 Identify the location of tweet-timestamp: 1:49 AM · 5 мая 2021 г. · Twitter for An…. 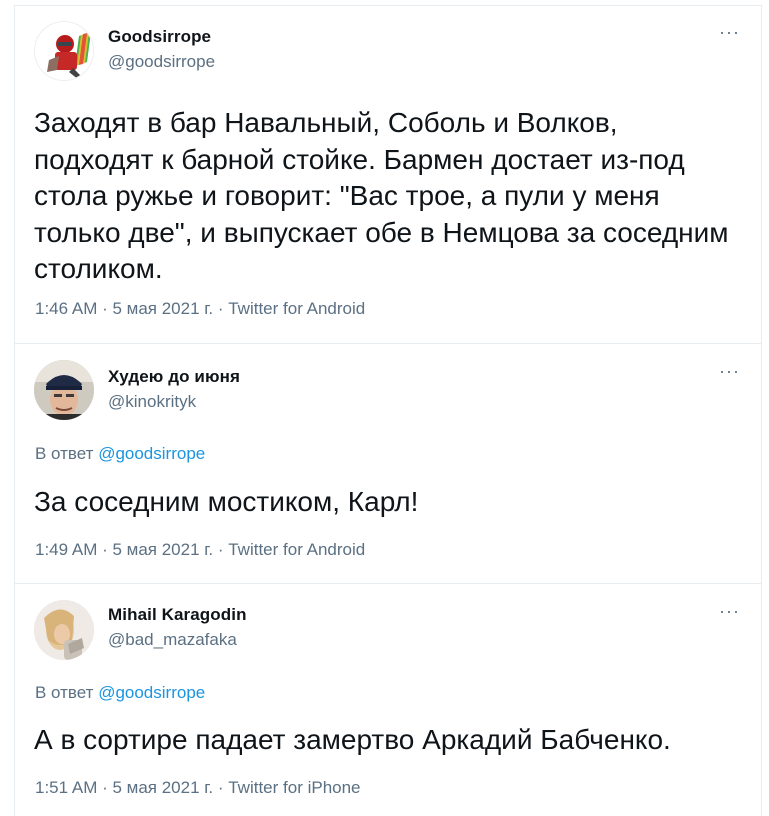
(200, 550).